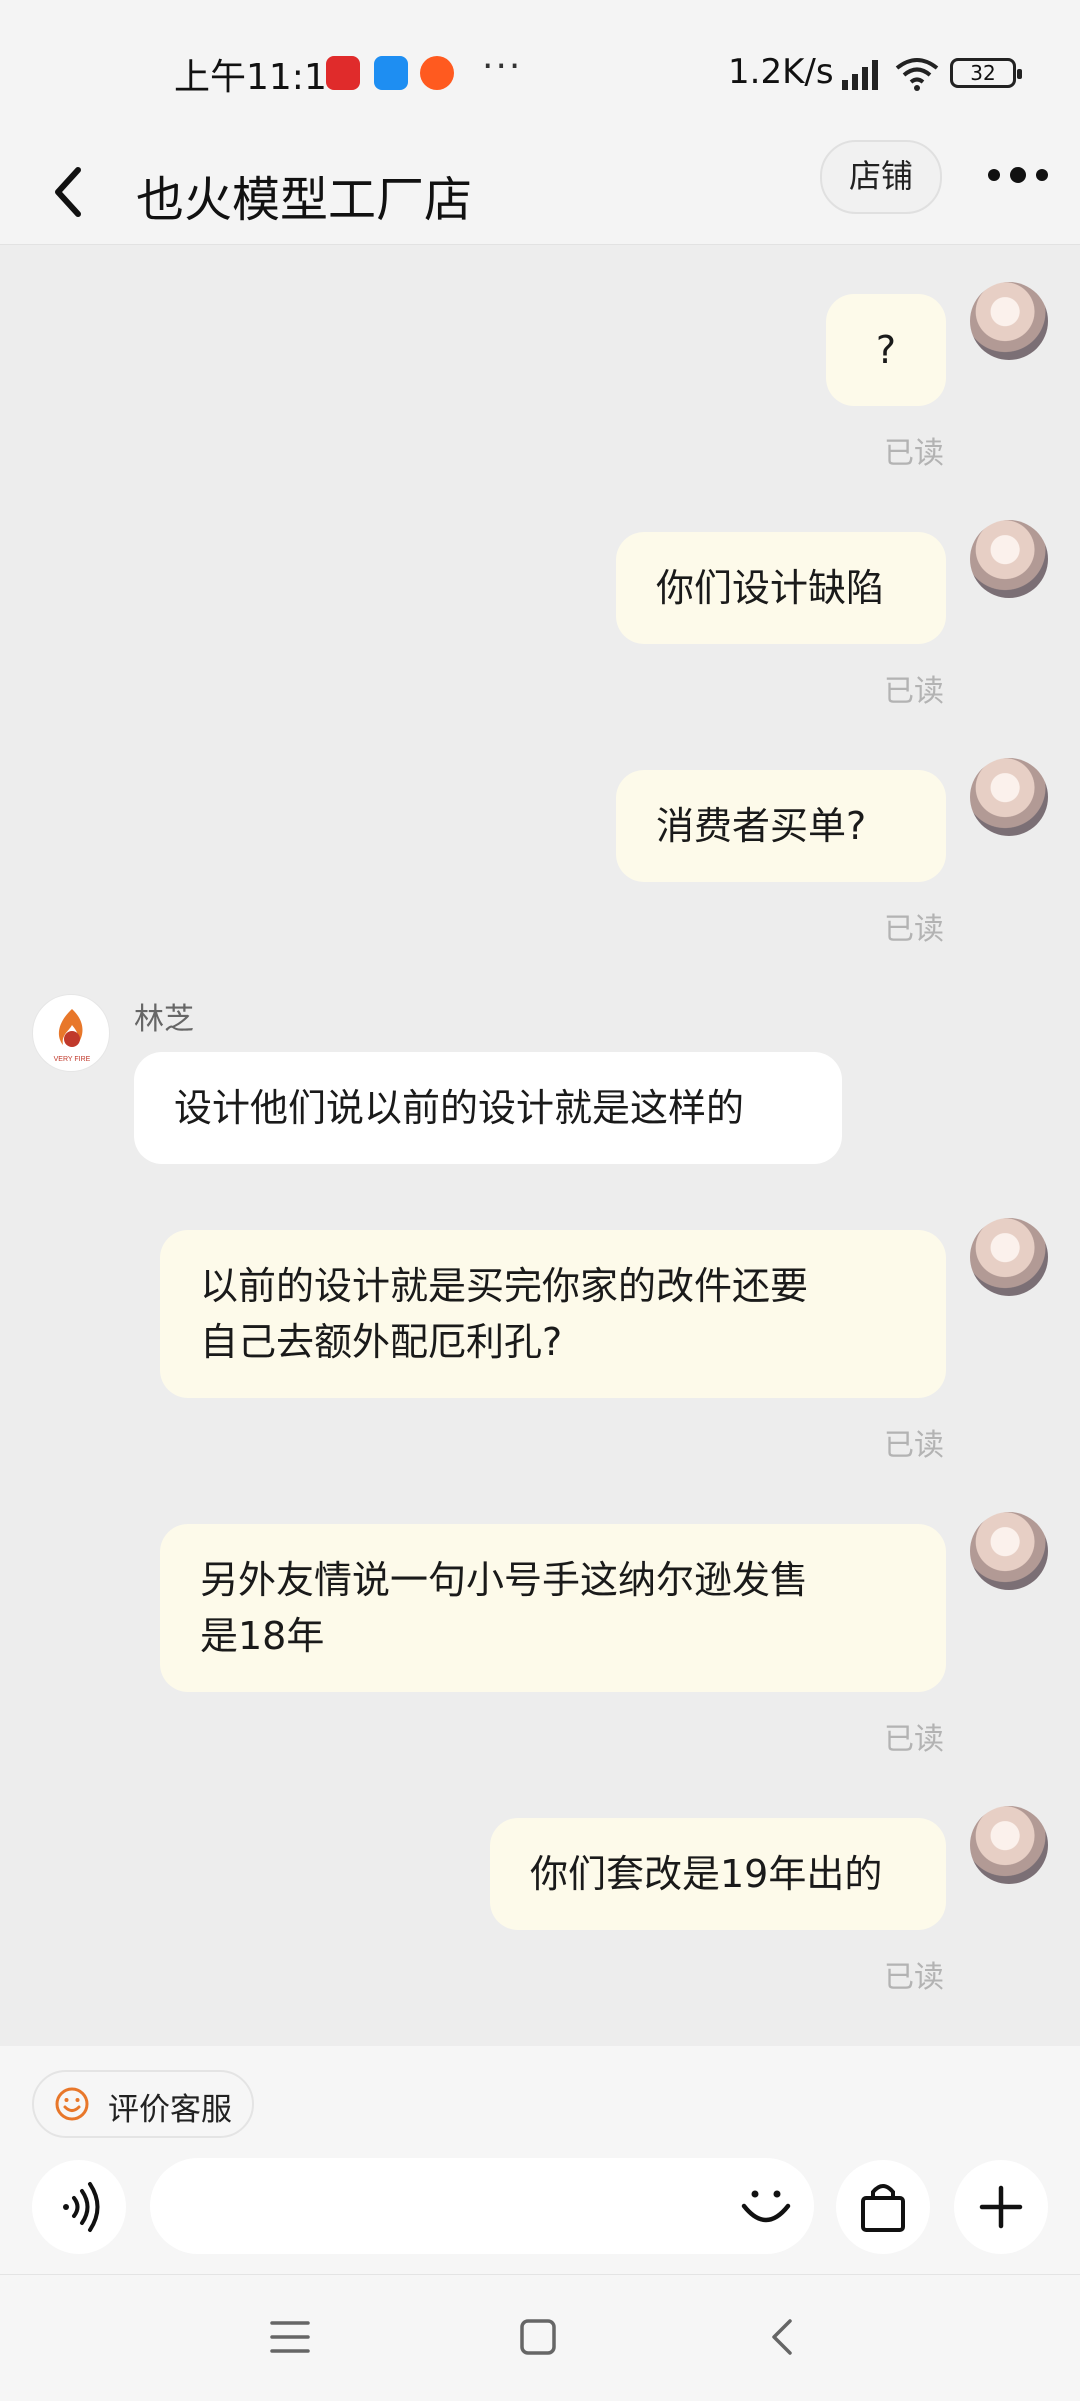  I want to click on message-app-icon, so click(391, 73).